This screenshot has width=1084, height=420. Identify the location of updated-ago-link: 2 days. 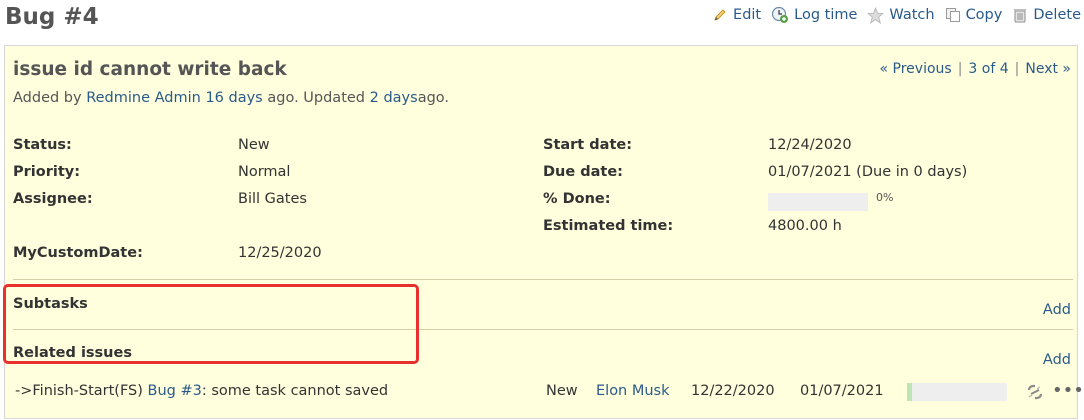
(394, 98).